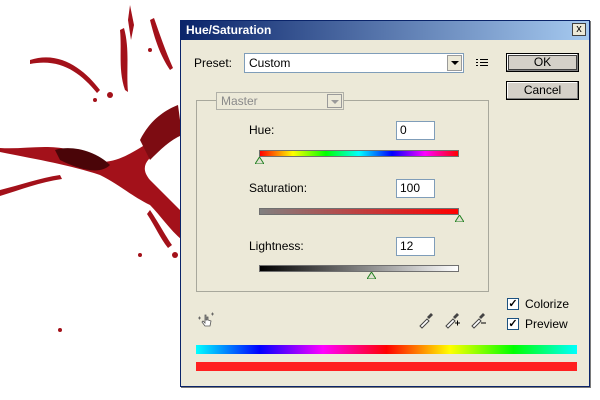  Describe the element at coordinates (385, 30) in the screenshot. I see `dialog-titlebar: Hue/Saturation x` at that location.